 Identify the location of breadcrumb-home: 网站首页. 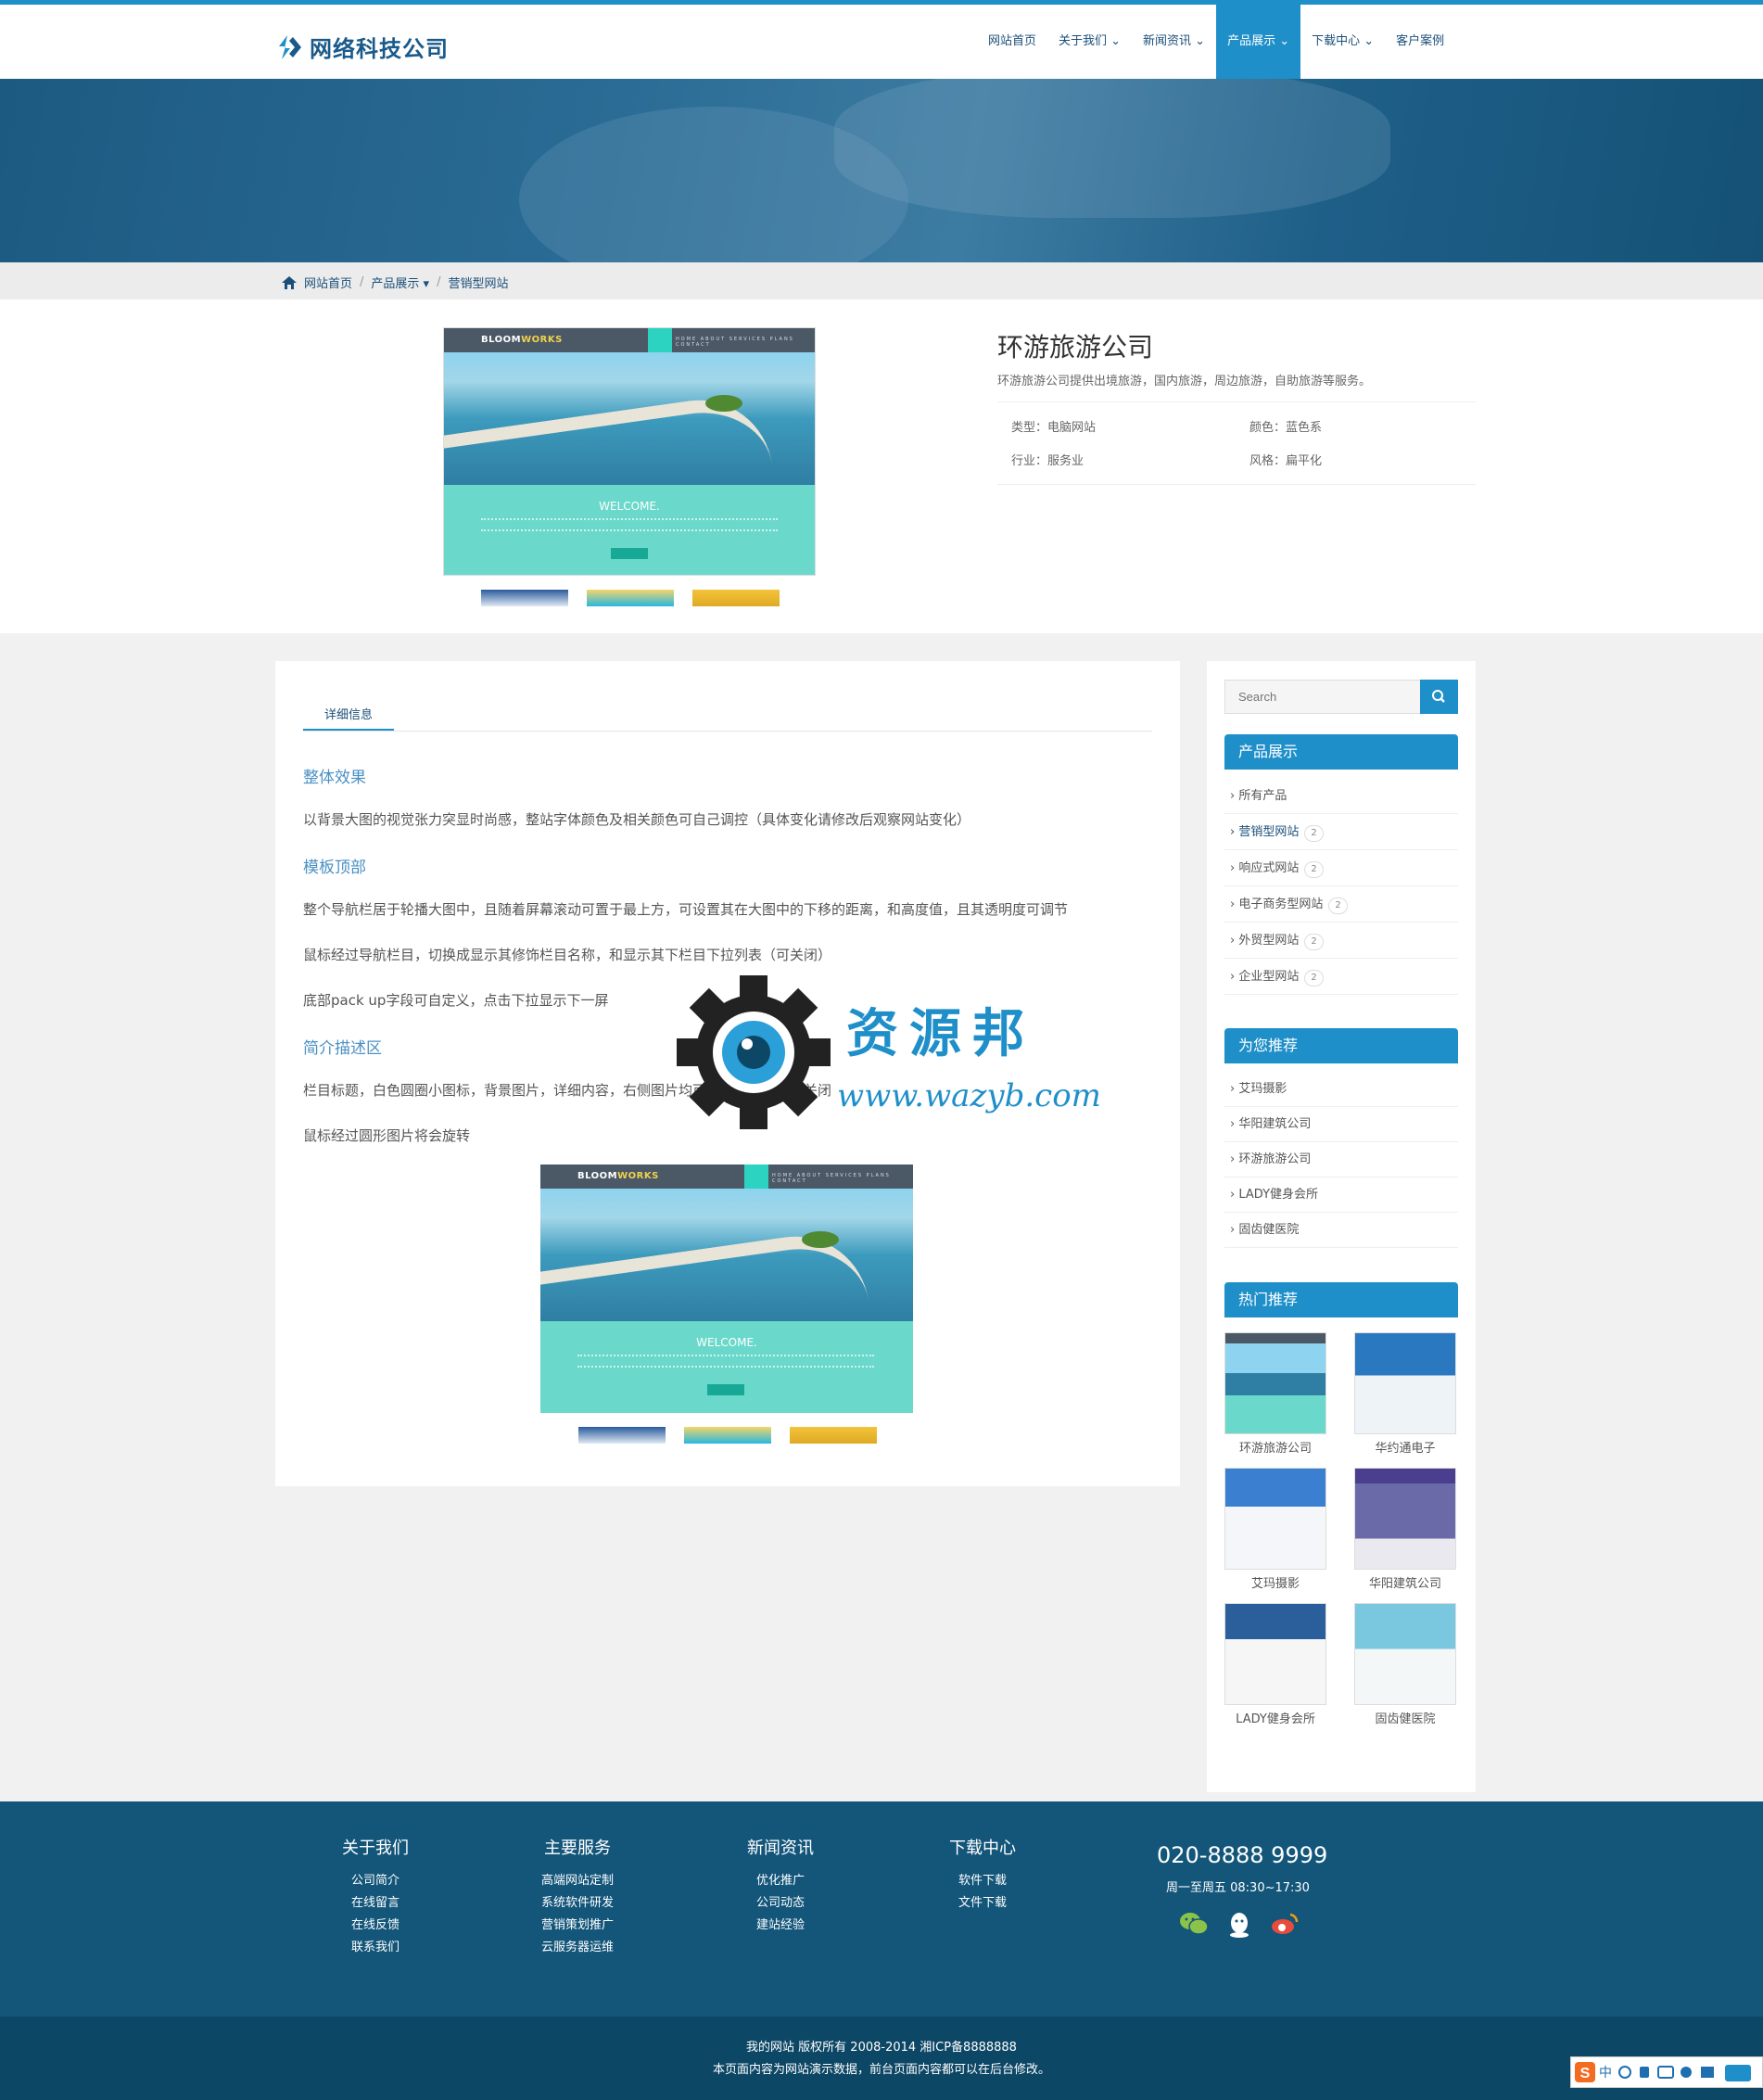
(328, 282).